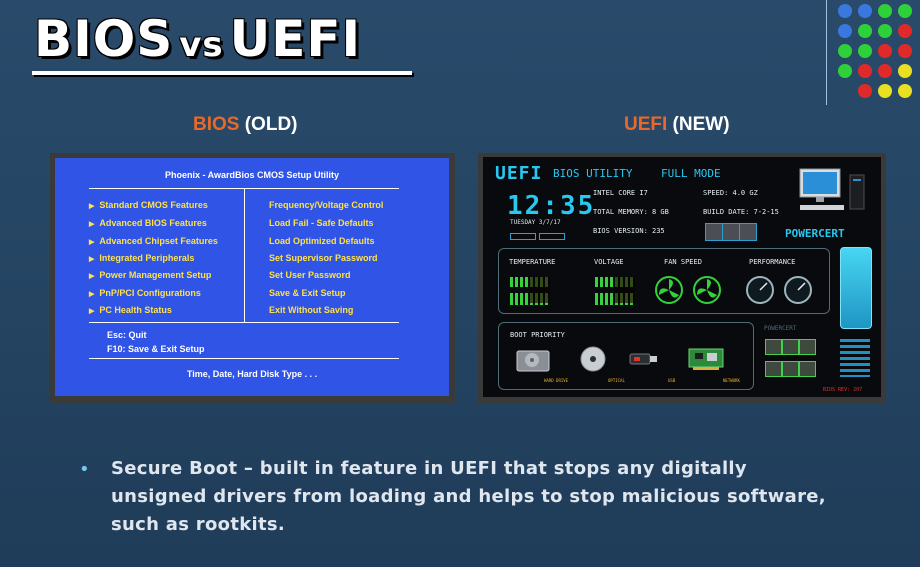 Image resolution: width=920 pixels, height=567 pixels. Describe the element at coordinates (879, 51) in the screenshot. I see `decor-dot-grid` at that location.